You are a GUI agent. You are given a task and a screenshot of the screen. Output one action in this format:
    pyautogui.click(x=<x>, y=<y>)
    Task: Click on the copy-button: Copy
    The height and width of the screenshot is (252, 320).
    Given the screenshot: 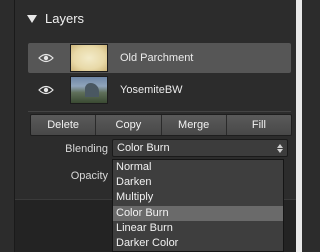 What is the action you would take?
    pyautogui.click(x=129, y=125)
    